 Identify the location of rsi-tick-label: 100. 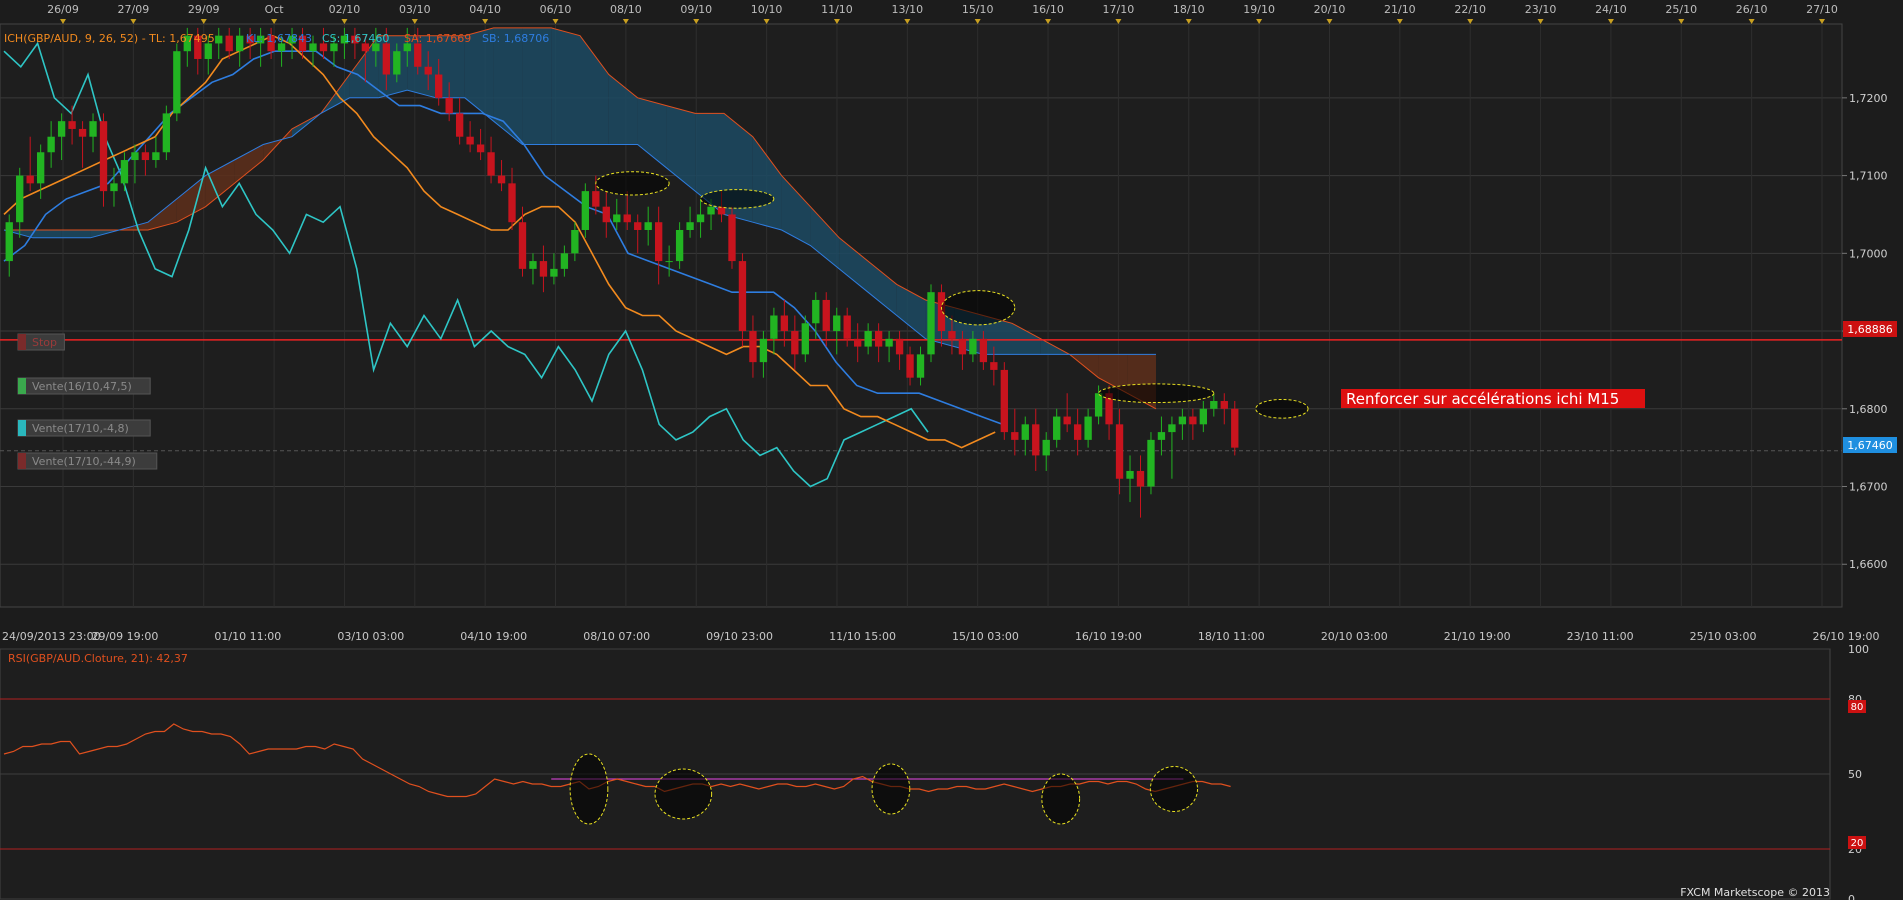
(1858, 649).